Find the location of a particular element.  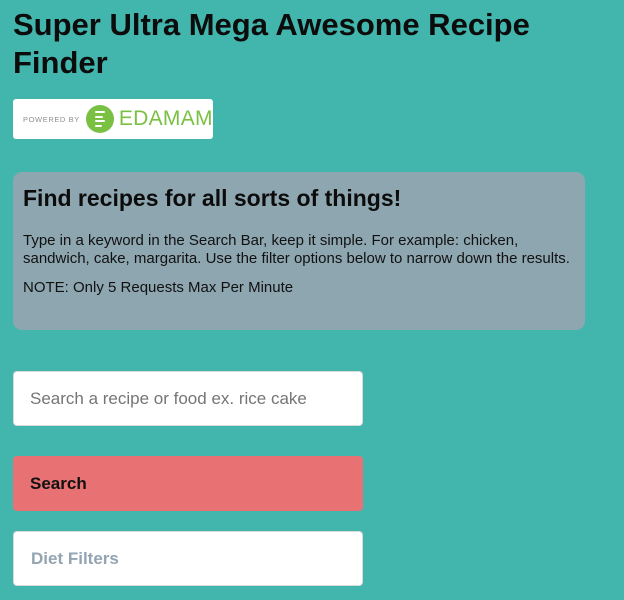

page-title: Super Ultra Mega Awesome Recipe Finder is located at coordinates (271, 43).